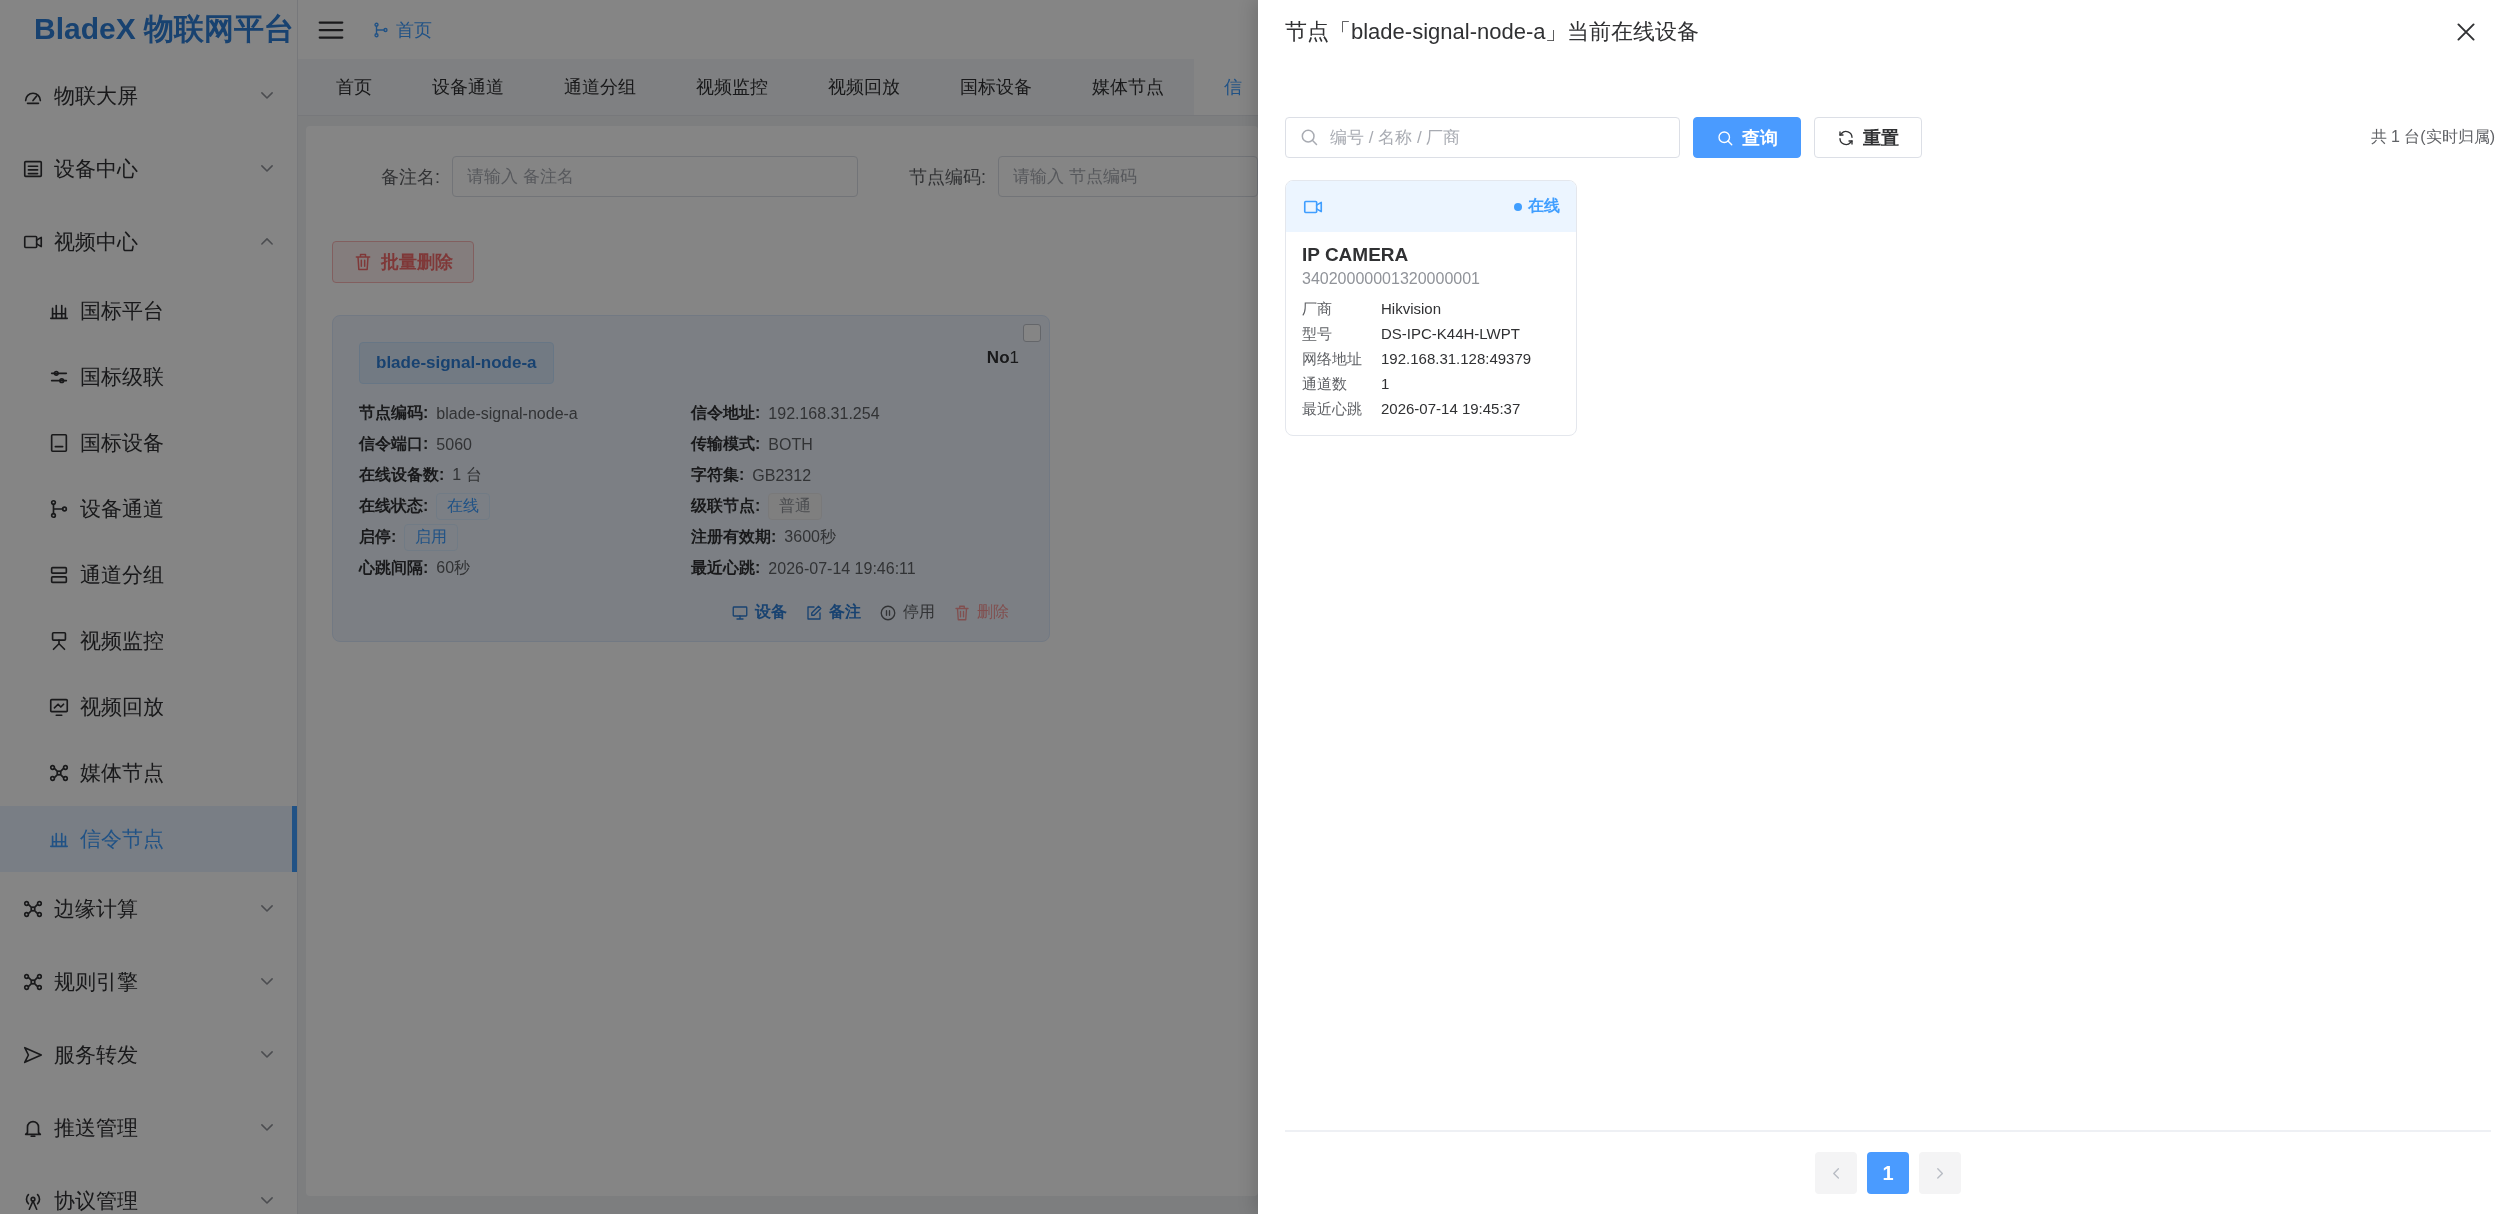 The height and width of the screenshot is (1214, 2504). Describe the element at coordinates (2432, 137) in the screenshot. I see `total-count: 共 1 台(实时归属)` at that location.